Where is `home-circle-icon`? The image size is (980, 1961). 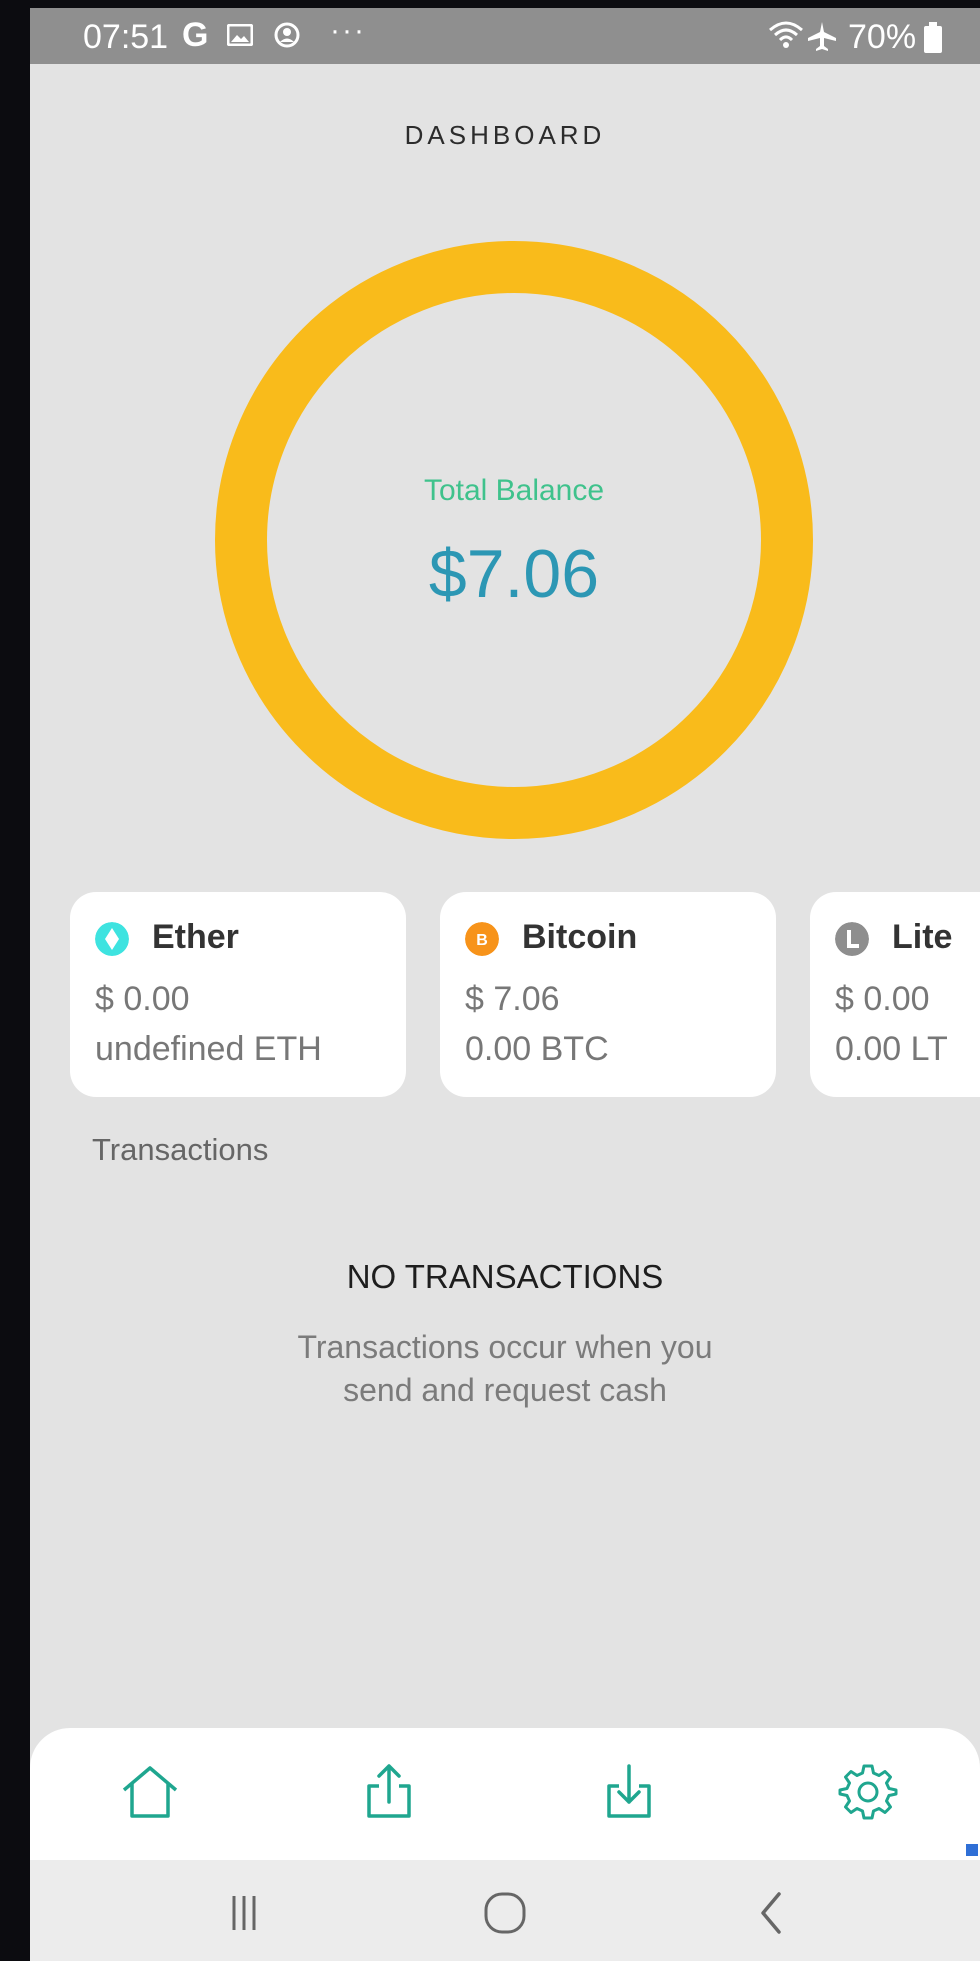
home-circle-icon is located at coordinates (505, 1913).